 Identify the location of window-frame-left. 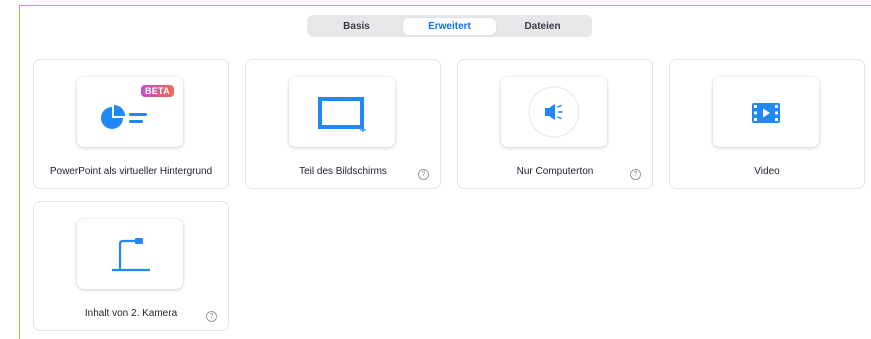
(19, 172).